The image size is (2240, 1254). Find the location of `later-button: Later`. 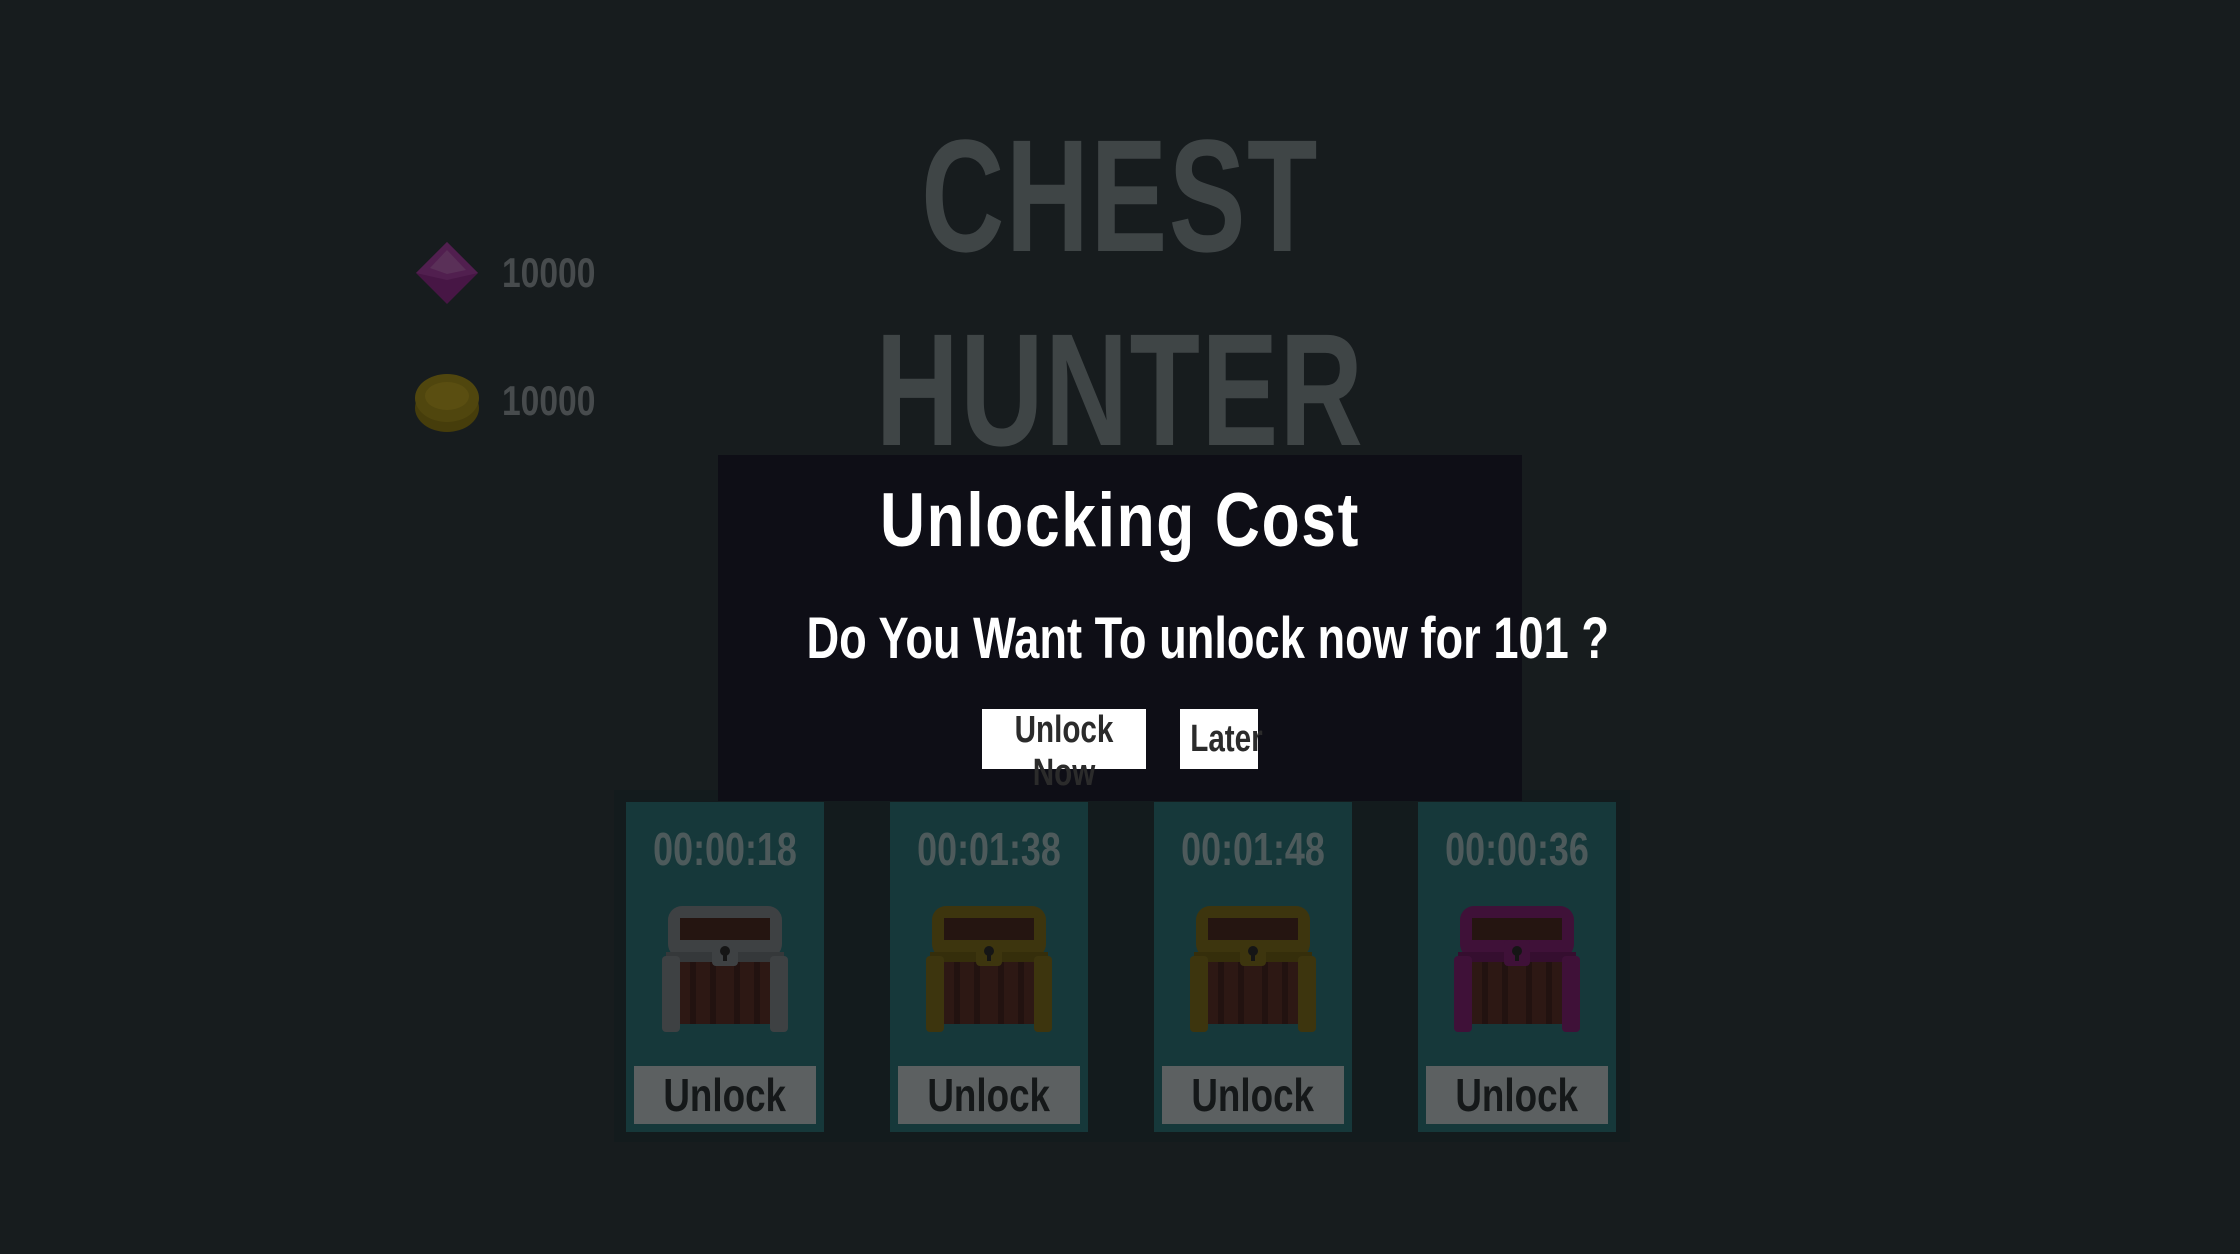

later-button: Later is located at coordinates (1221, 739).